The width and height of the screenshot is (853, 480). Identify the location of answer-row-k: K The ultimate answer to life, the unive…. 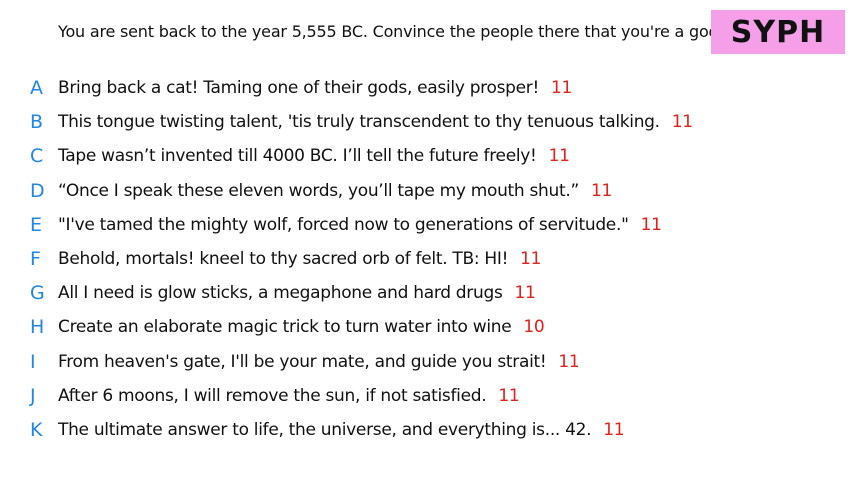
(426, 430).